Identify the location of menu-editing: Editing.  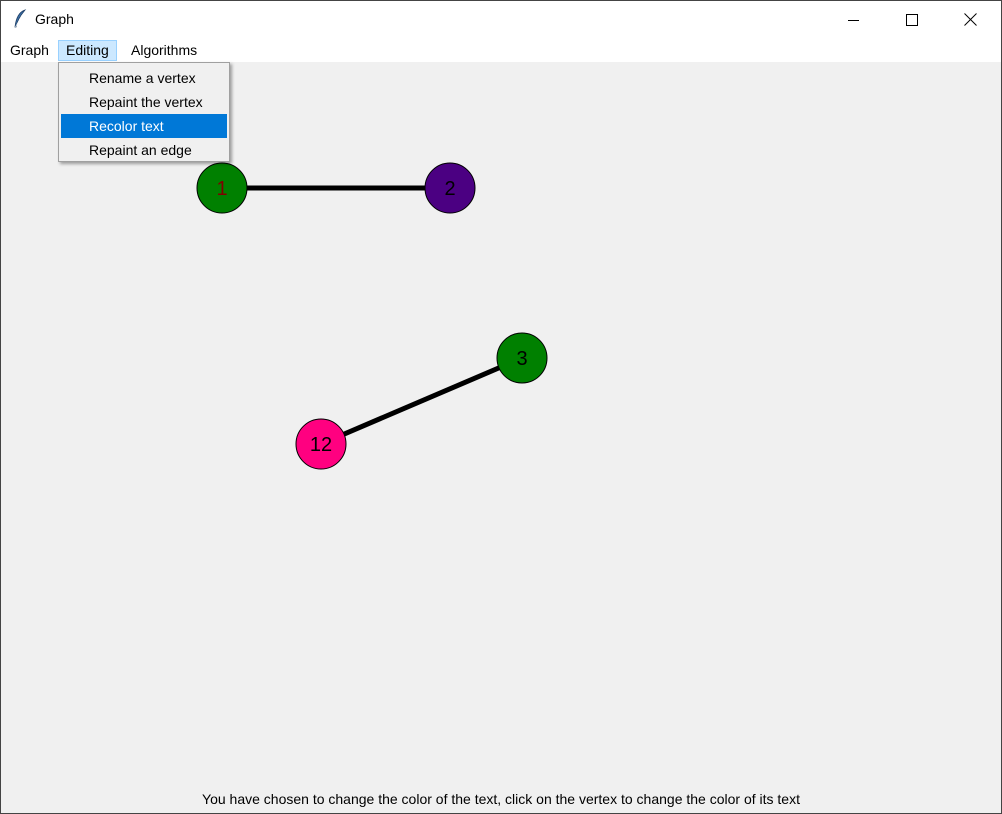
(87, 50).